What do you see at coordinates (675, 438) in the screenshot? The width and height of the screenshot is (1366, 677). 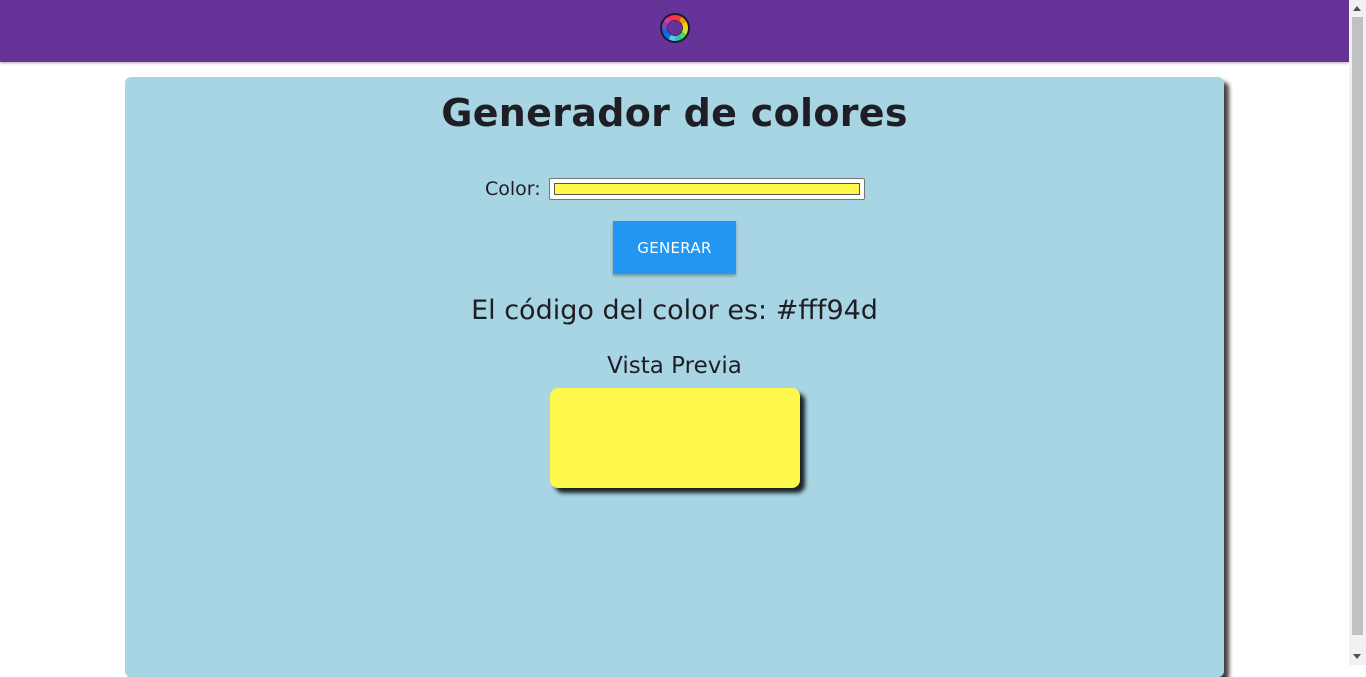 I see `color-preview-box` at bounding box center [675, 438].